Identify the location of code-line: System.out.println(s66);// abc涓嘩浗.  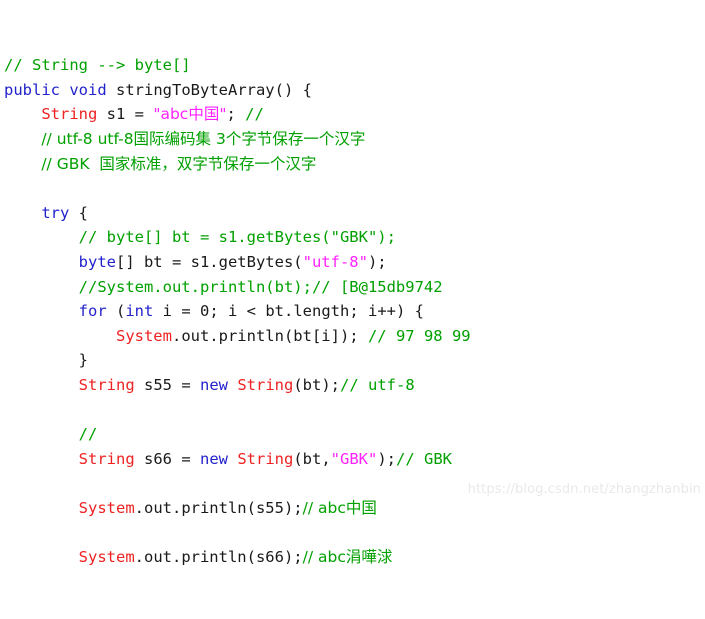
(354, 557).